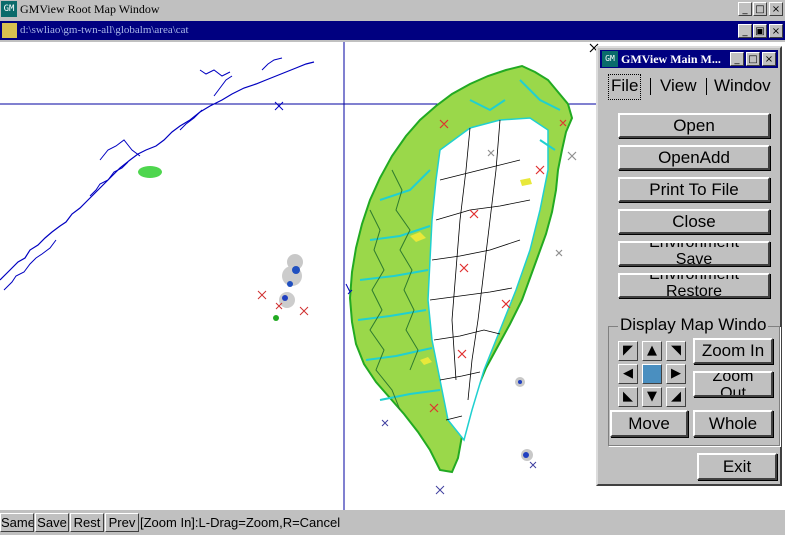 The image size is (785, 535). I want to click on previous-view-button: Prev, so click(122, 522).